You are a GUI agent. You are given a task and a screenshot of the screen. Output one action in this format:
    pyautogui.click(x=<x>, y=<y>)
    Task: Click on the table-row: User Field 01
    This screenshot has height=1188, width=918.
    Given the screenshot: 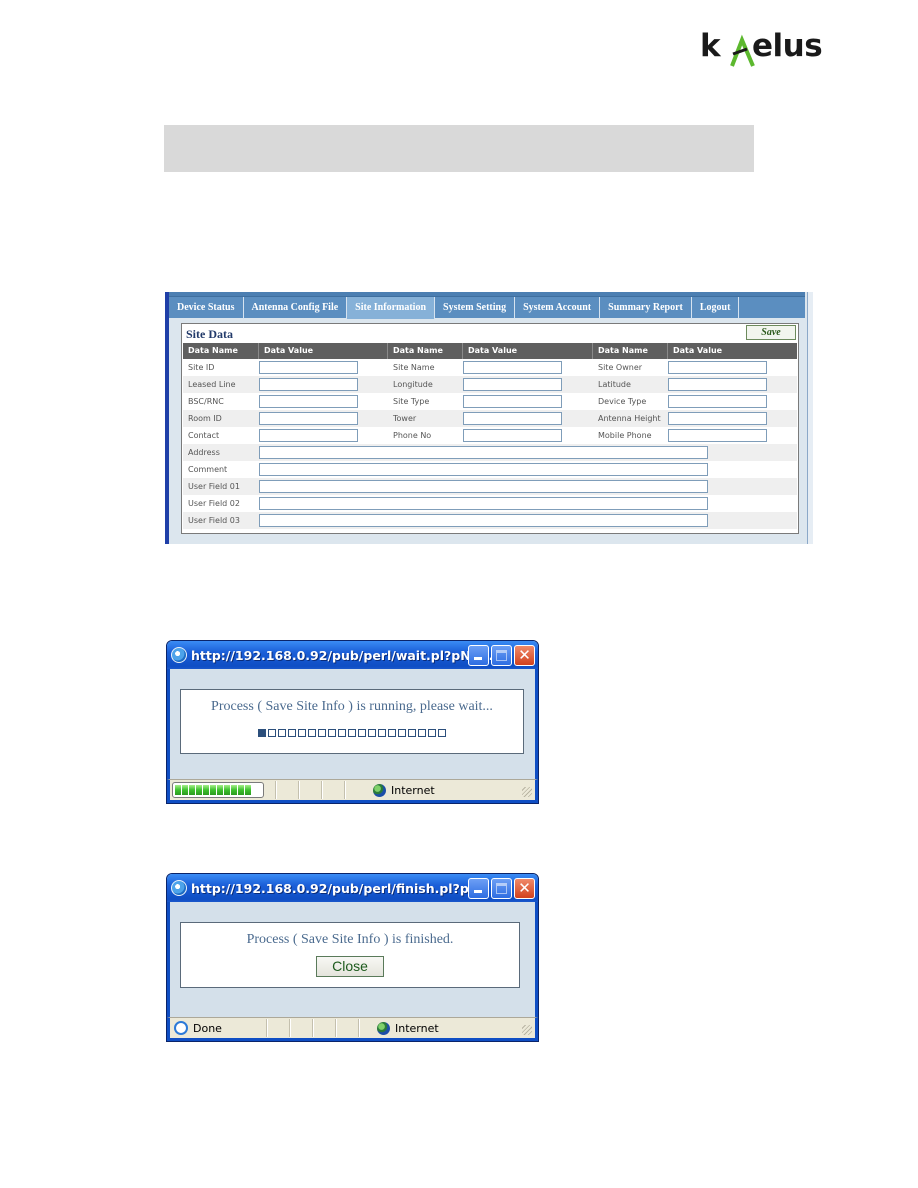 What is the action you would take?
    pyautogui.click(x=490, y=486)
    